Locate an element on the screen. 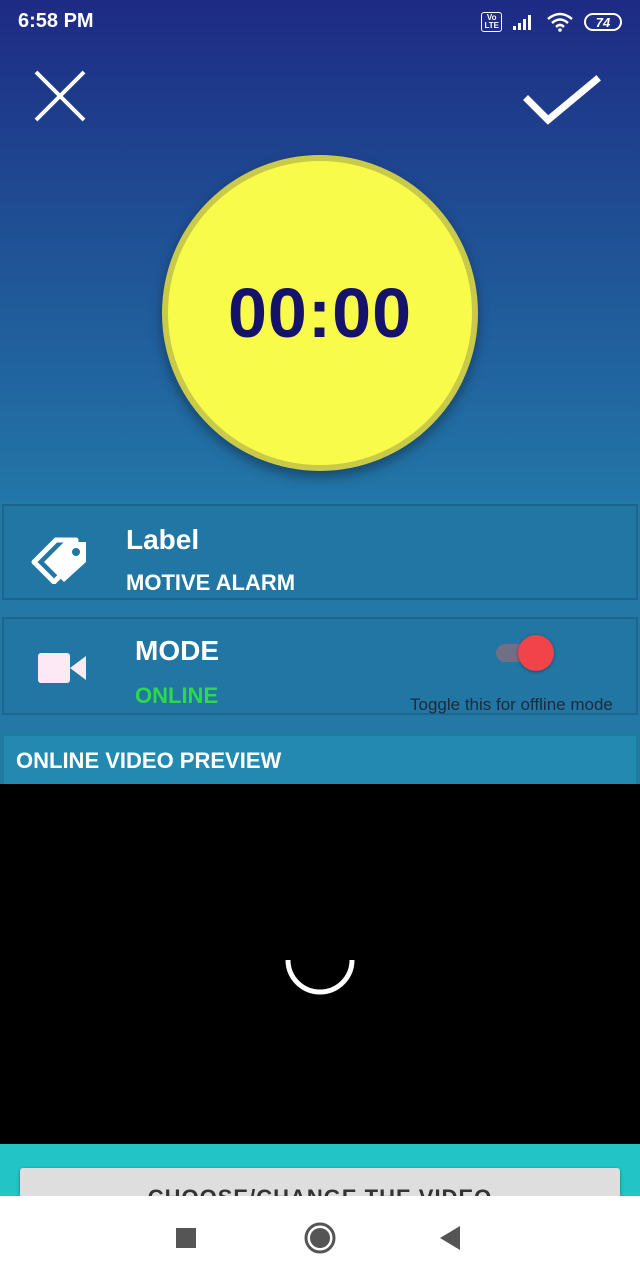 The width and height of the screenshot is (640, 1280). signal-icon is located at coordinates (522, 22).